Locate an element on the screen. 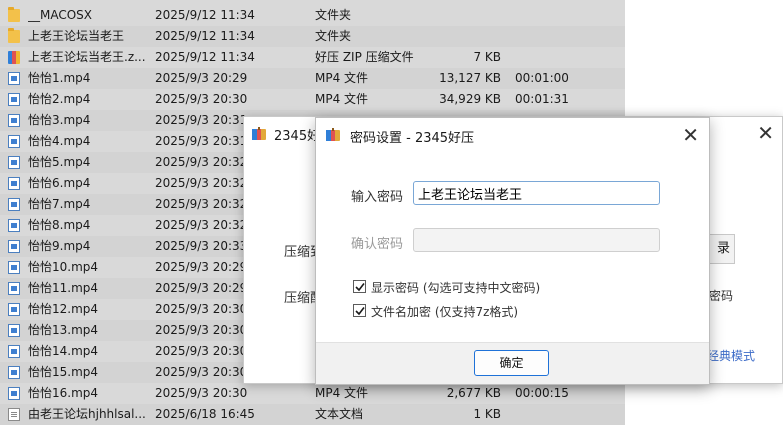 The image size is (783, 425). file-name: 怡怡11.mp4 is located at coordinates (63, 288).